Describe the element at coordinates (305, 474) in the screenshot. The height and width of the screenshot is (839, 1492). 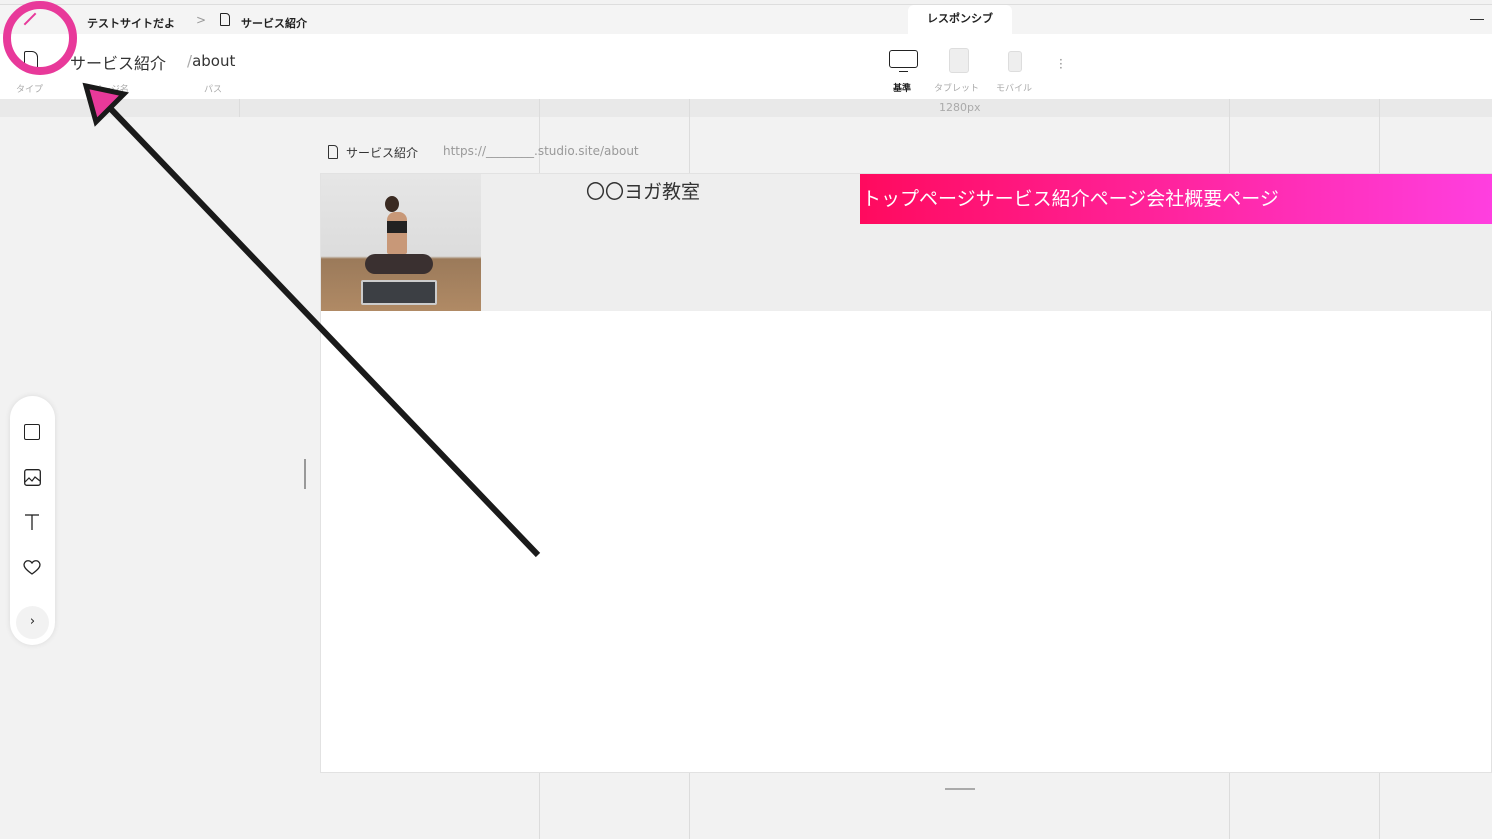
I see `resize-handle` at that location.